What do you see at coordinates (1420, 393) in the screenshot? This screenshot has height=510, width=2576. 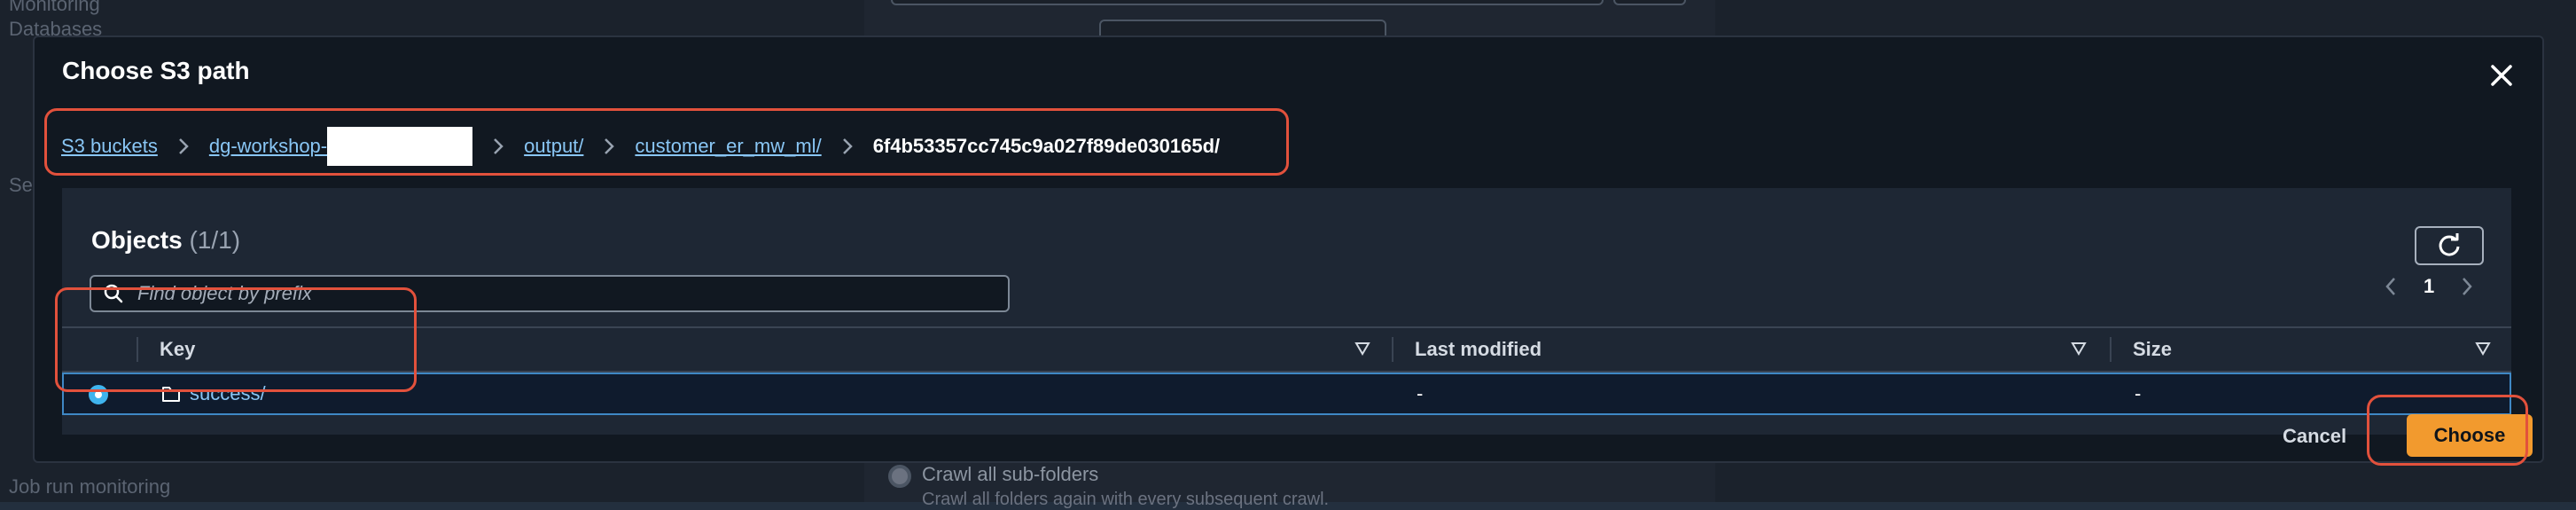 I see `row-last-modified: -` at bounding box center [1420, 393].